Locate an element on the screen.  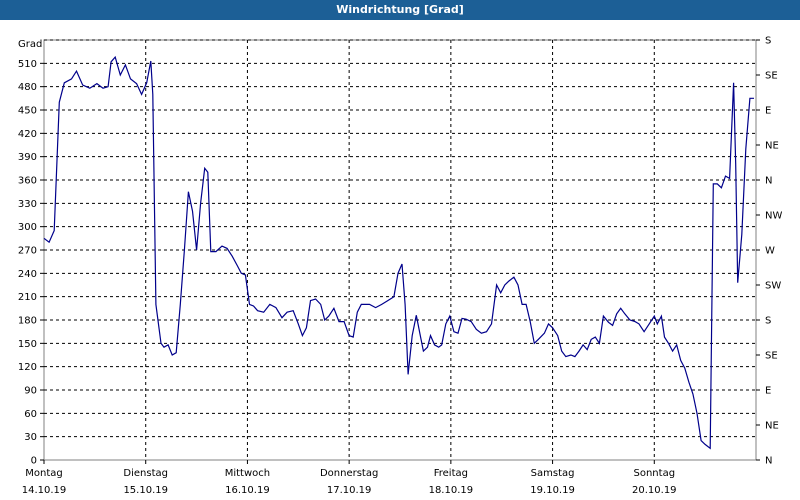
x-tick-day-label: Donnerstag is located at coordinates (349, 473).